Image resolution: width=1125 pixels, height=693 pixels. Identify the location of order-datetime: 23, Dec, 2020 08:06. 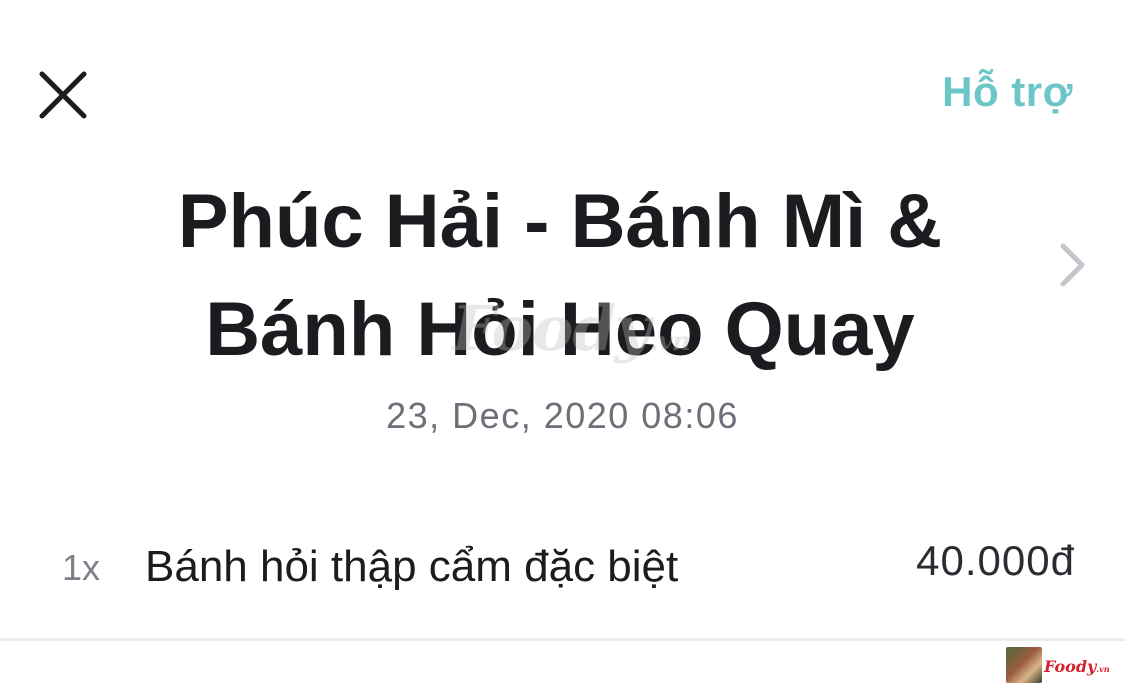
(562, 415).